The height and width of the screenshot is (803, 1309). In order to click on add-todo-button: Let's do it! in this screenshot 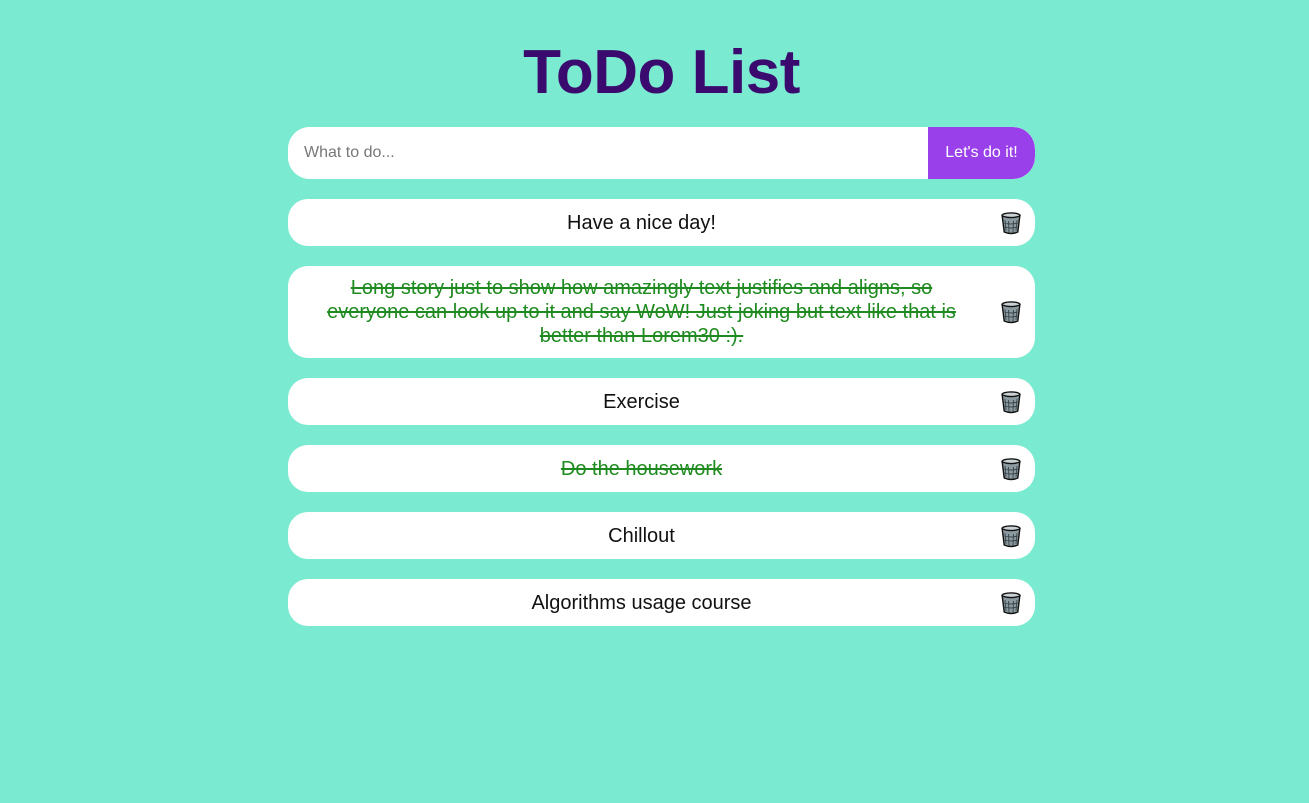, I will do `click(981, 153)`.